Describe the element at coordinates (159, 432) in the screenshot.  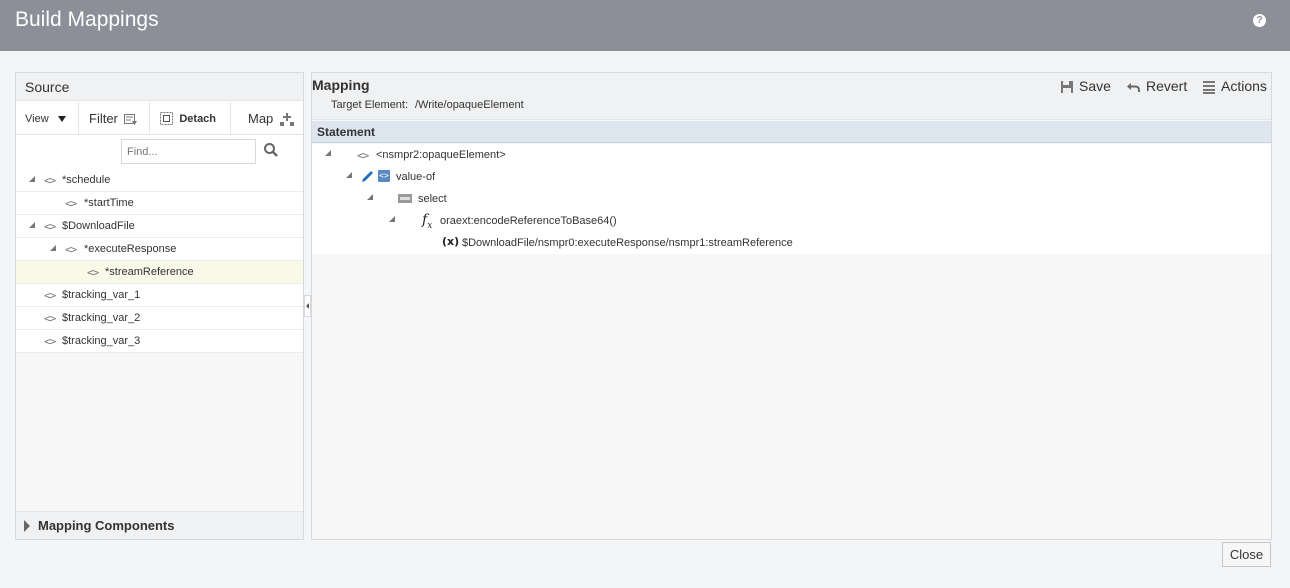
I see `source-empty-area` at that location.